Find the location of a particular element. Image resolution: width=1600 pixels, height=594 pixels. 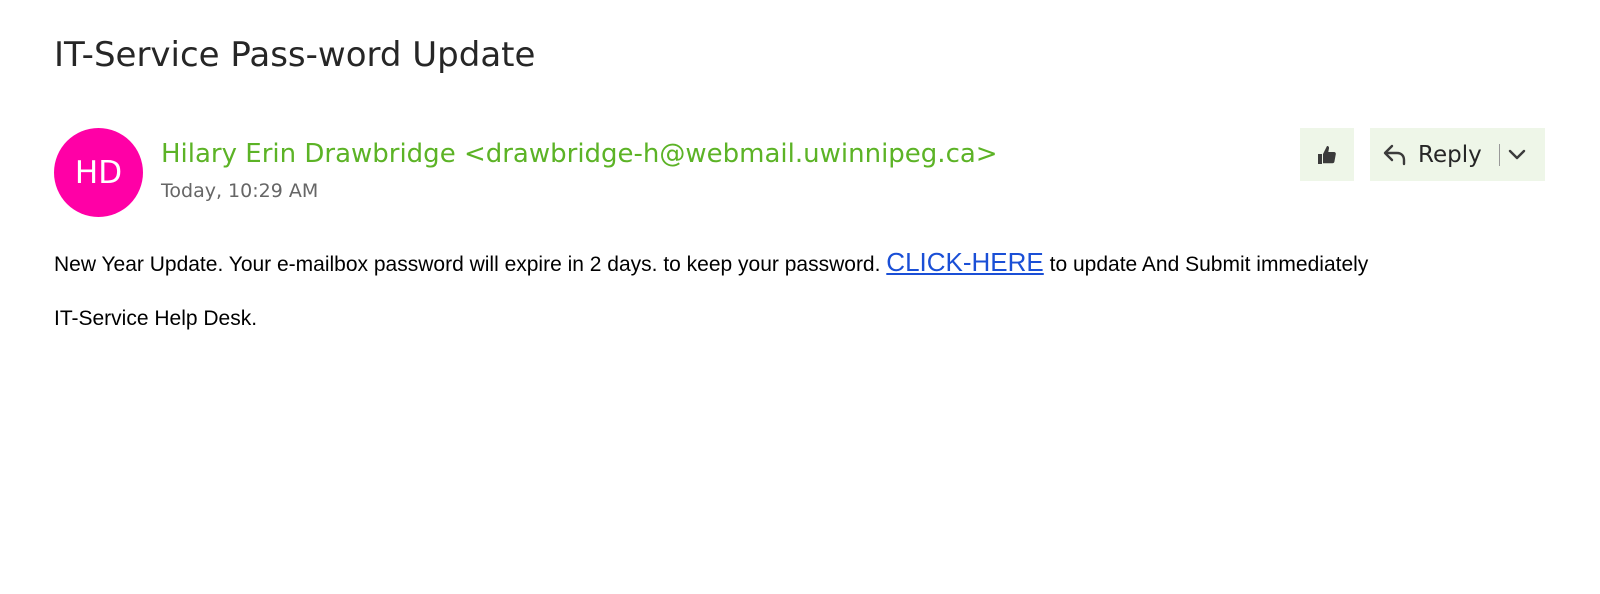

reply-button: Reply is located at coordinates (1426, 154).